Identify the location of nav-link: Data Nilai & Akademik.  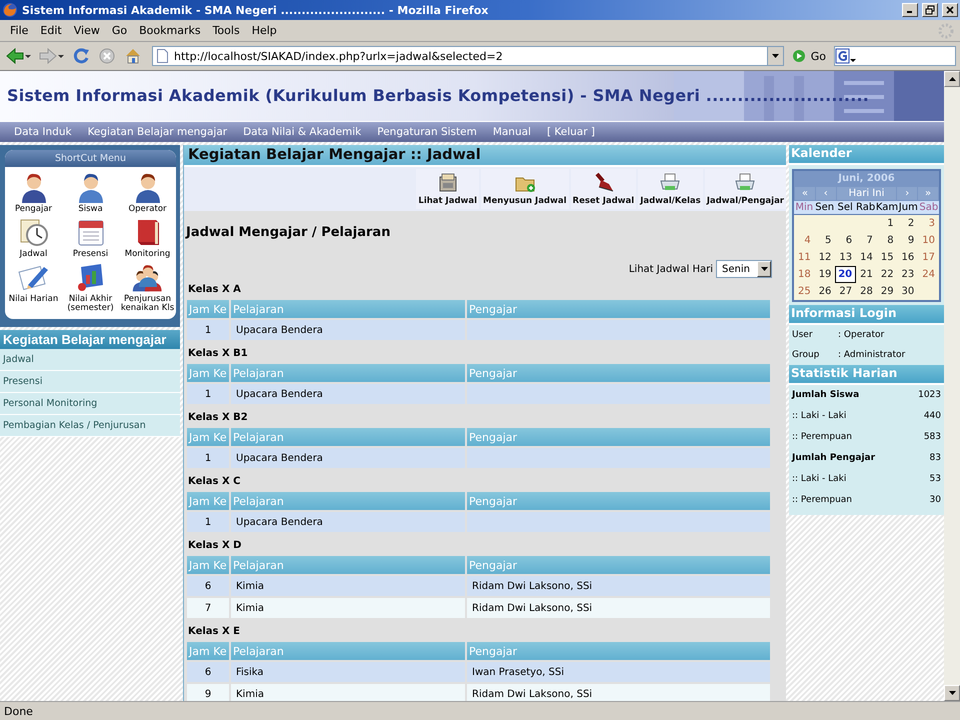
(302, 132).